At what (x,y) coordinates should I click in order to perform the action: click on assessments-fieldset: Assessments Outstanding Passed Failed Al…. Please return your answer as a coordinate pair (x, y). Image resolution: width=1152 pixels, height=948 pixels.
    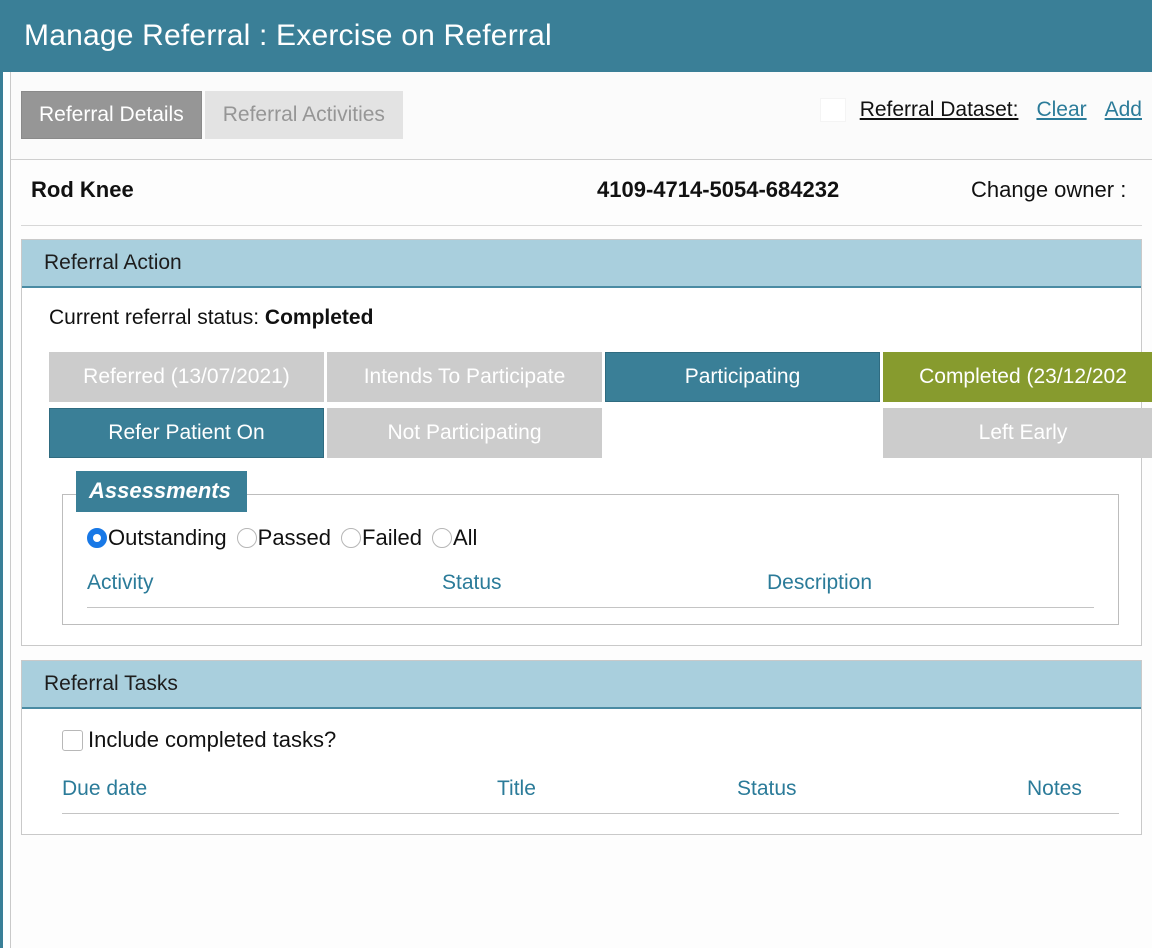
    Looking at the image, I should click on (590, 548).